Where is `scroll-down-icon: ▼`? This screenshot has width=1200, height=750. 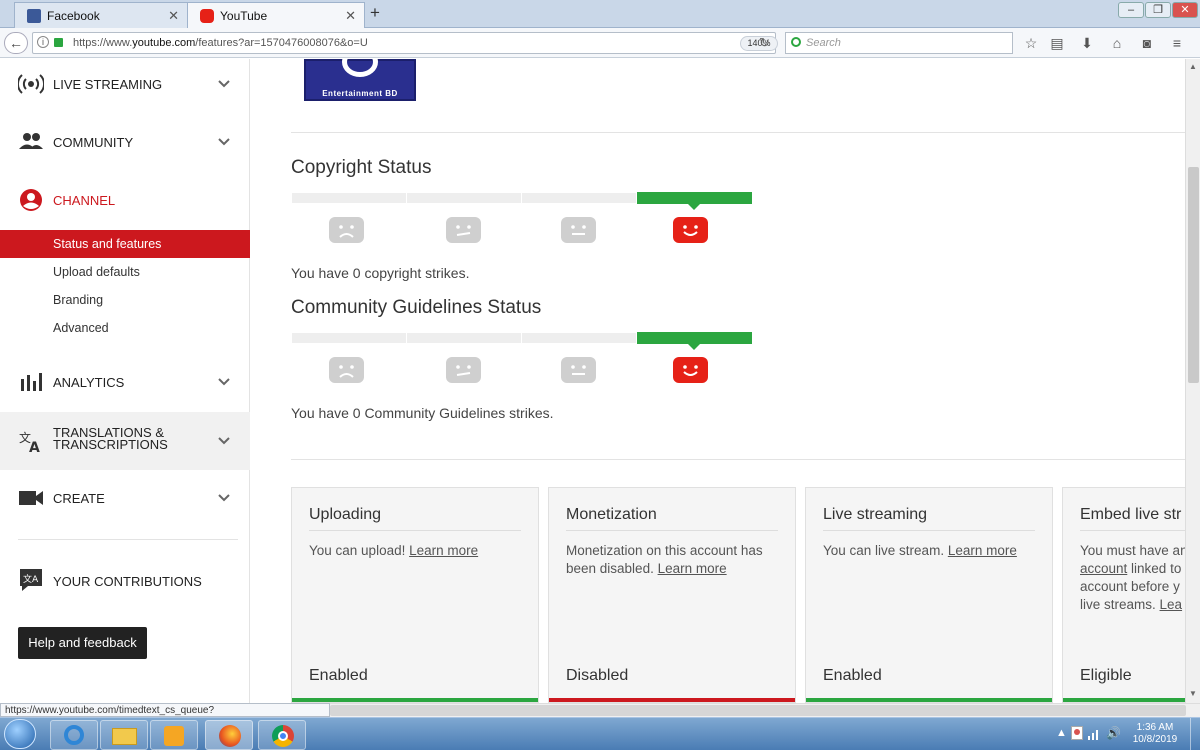
scroll-down-icon: ▼ is located at coordinates (1193, 693).